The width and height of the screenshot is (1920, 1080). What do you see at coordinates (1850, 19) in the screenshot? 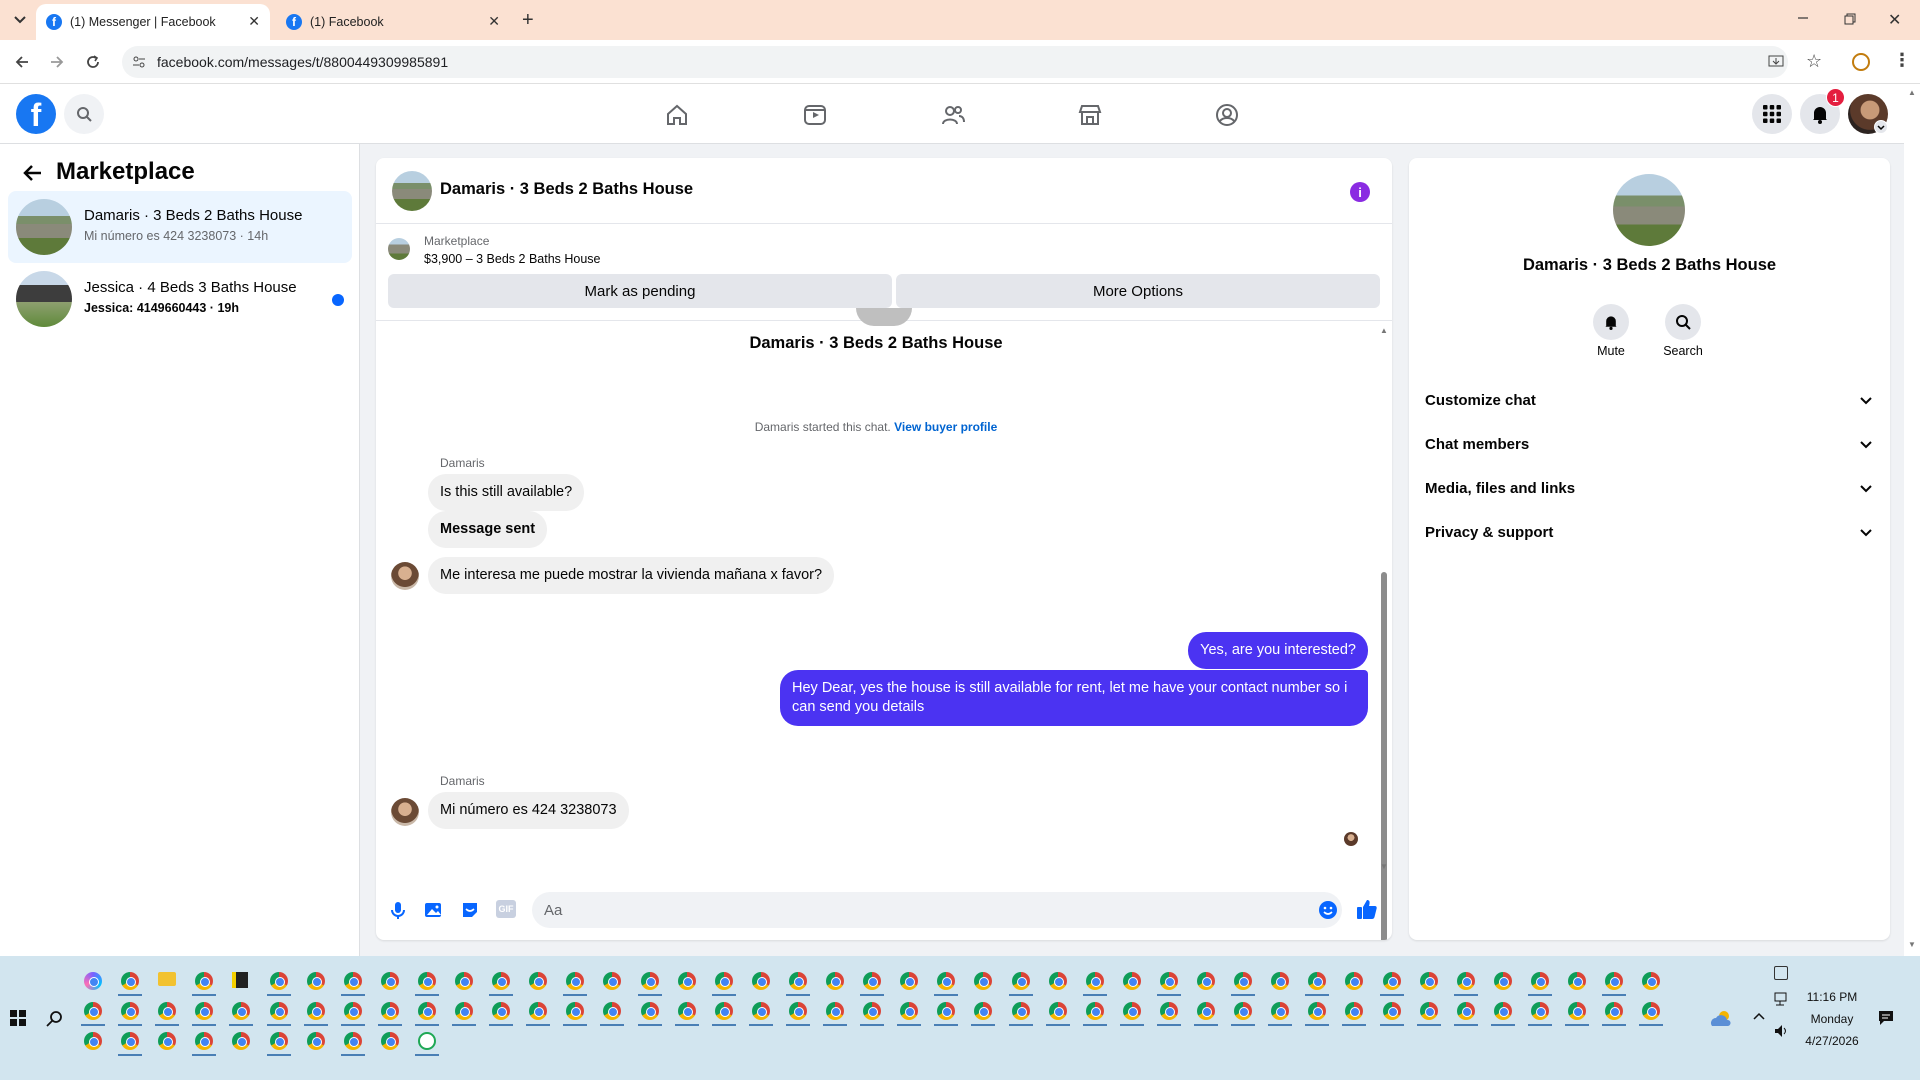
I see `restore-button` at bounding box center [1850, 19].